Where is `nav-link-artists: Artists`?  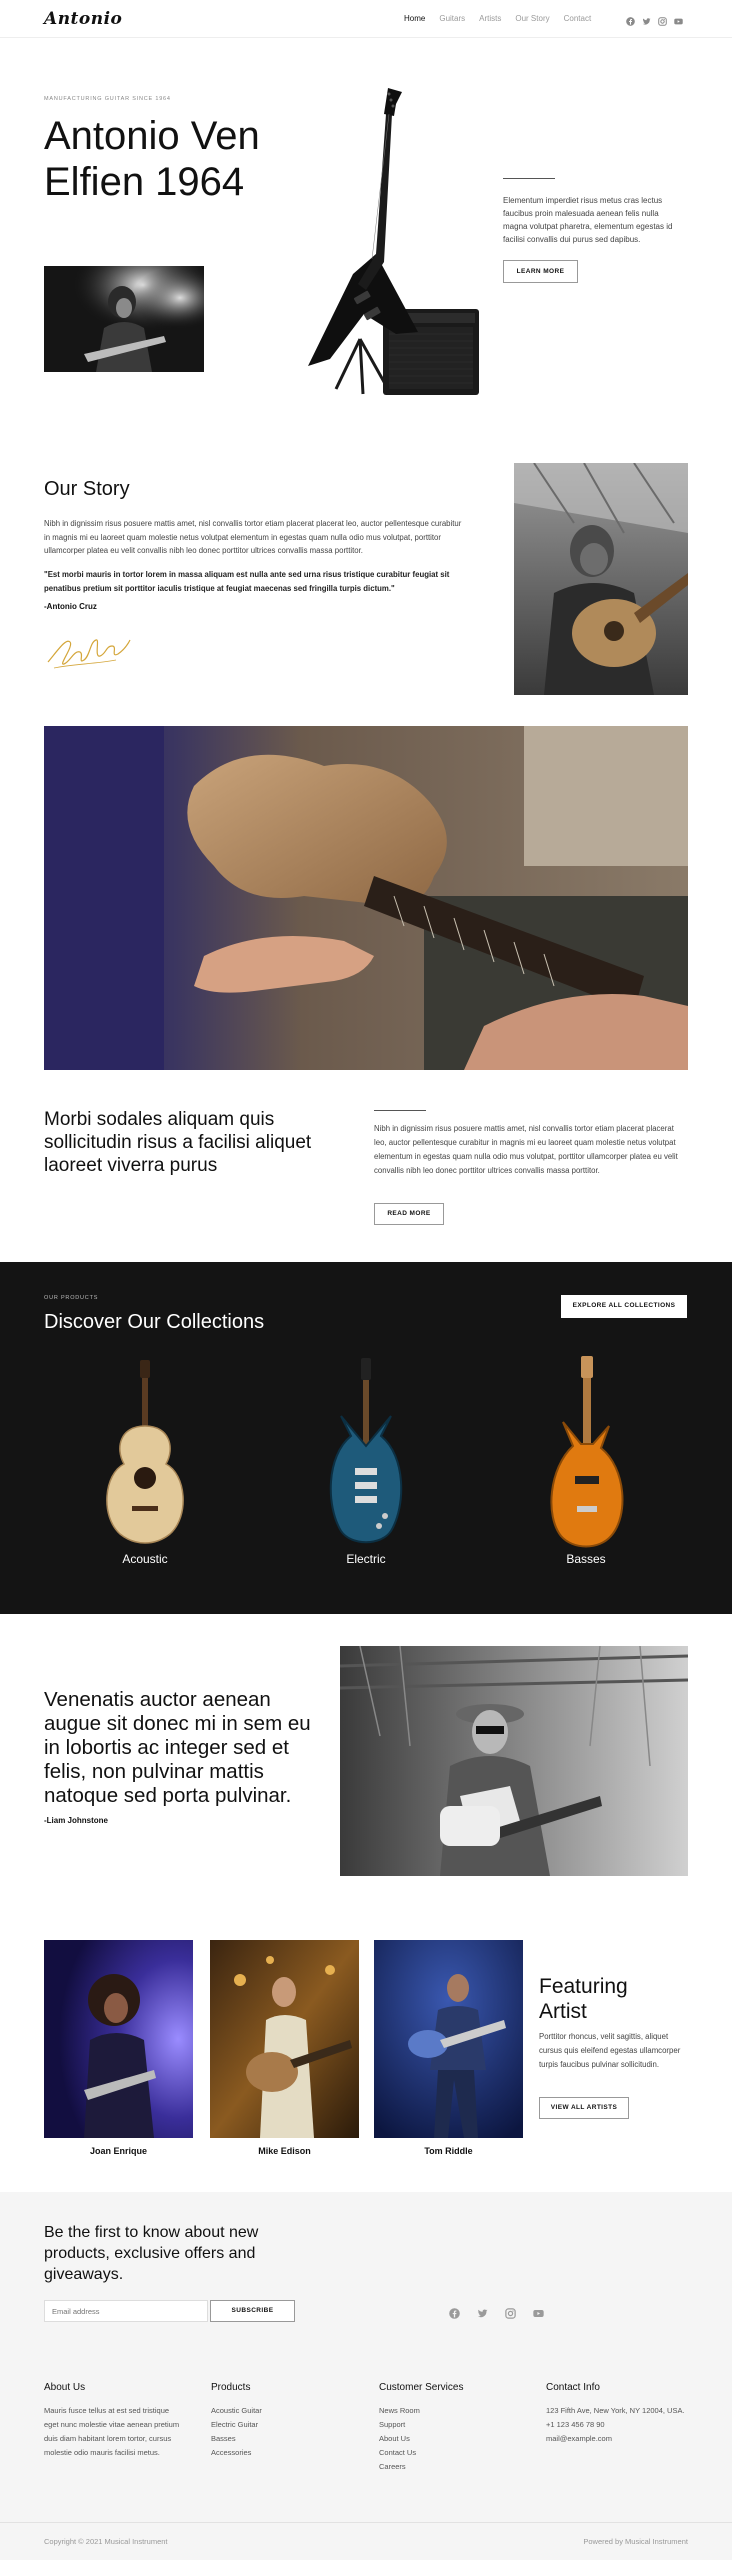 nav-link-artists: Artists is located at coordinates (490, 18).